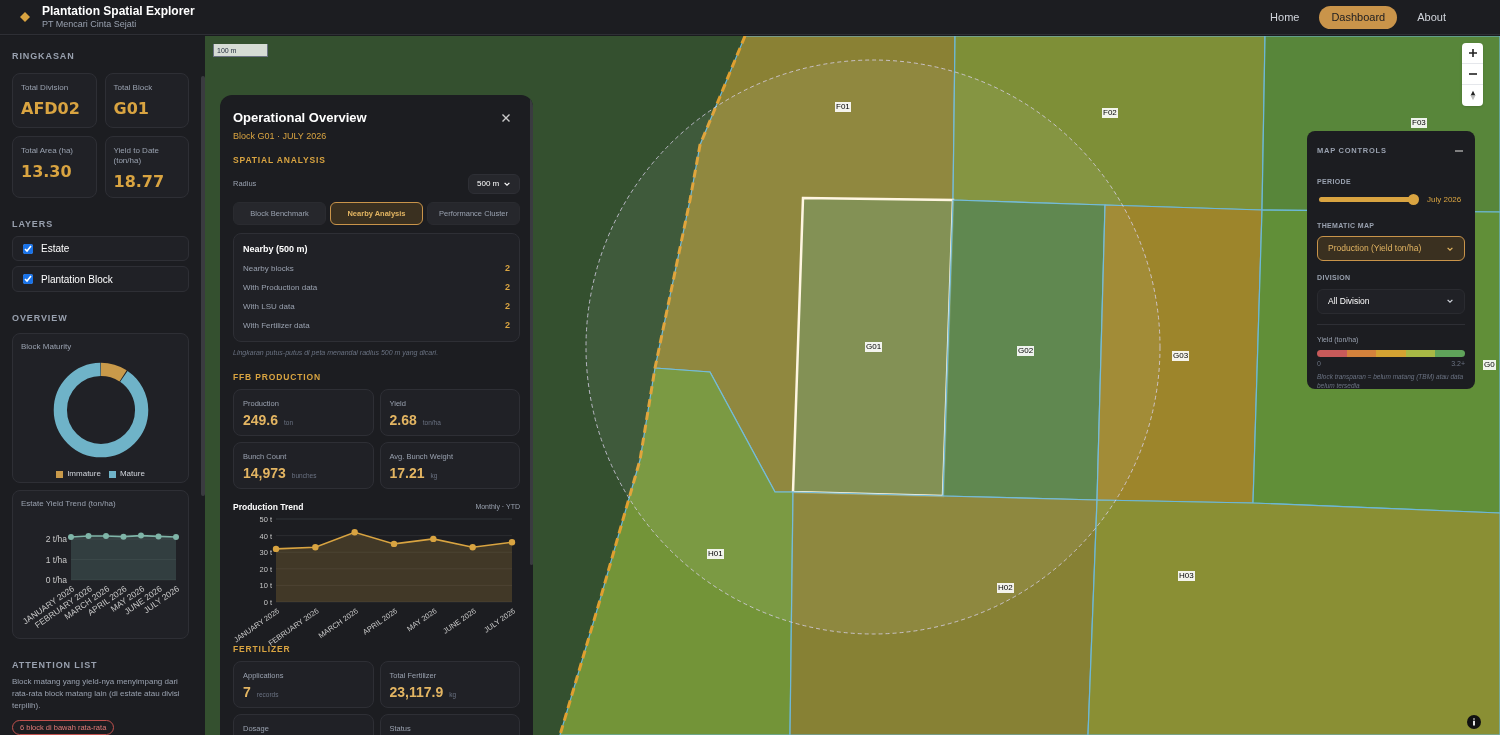 The width and height of the screenshot is (1500, 735). I want to click on division-select: All Division, so click(1391, 301).